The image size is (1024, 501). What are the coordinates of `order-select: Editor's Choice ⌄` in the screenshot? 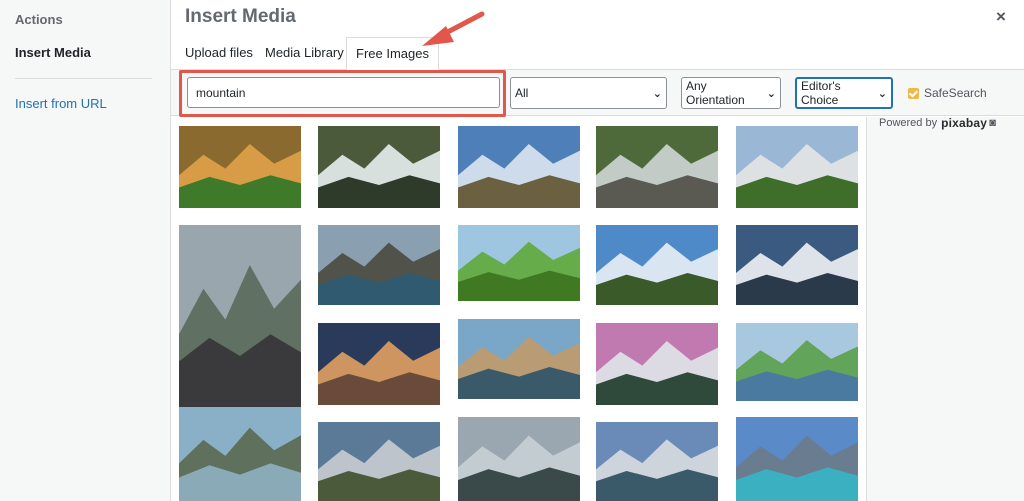 It's located at (844, 93).